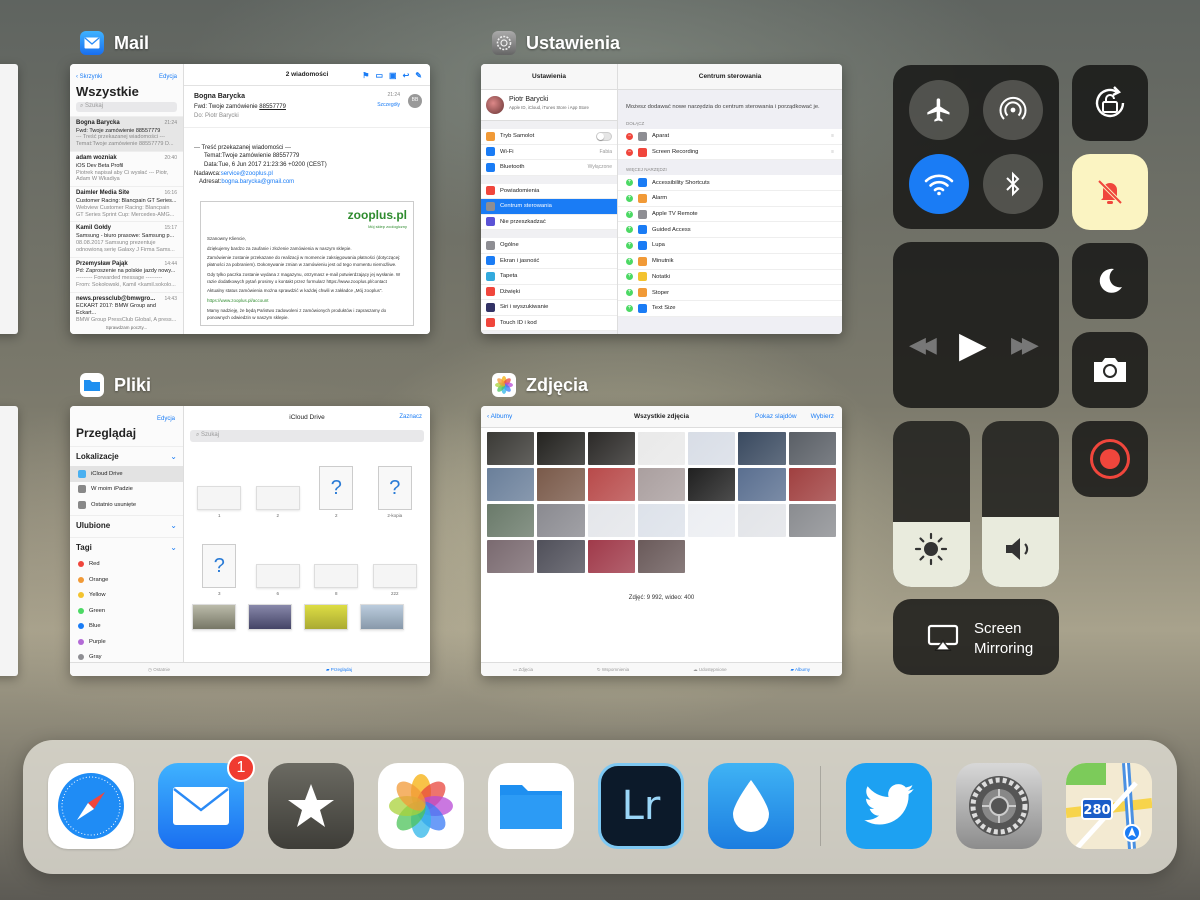 The height and width of the screenshot is (900, 1200). What do you see at coordinates (549, 191) in the screenshot?
I see `settings-row-powiadomienia: Powiadomienia` at bounding box center [549, 191].